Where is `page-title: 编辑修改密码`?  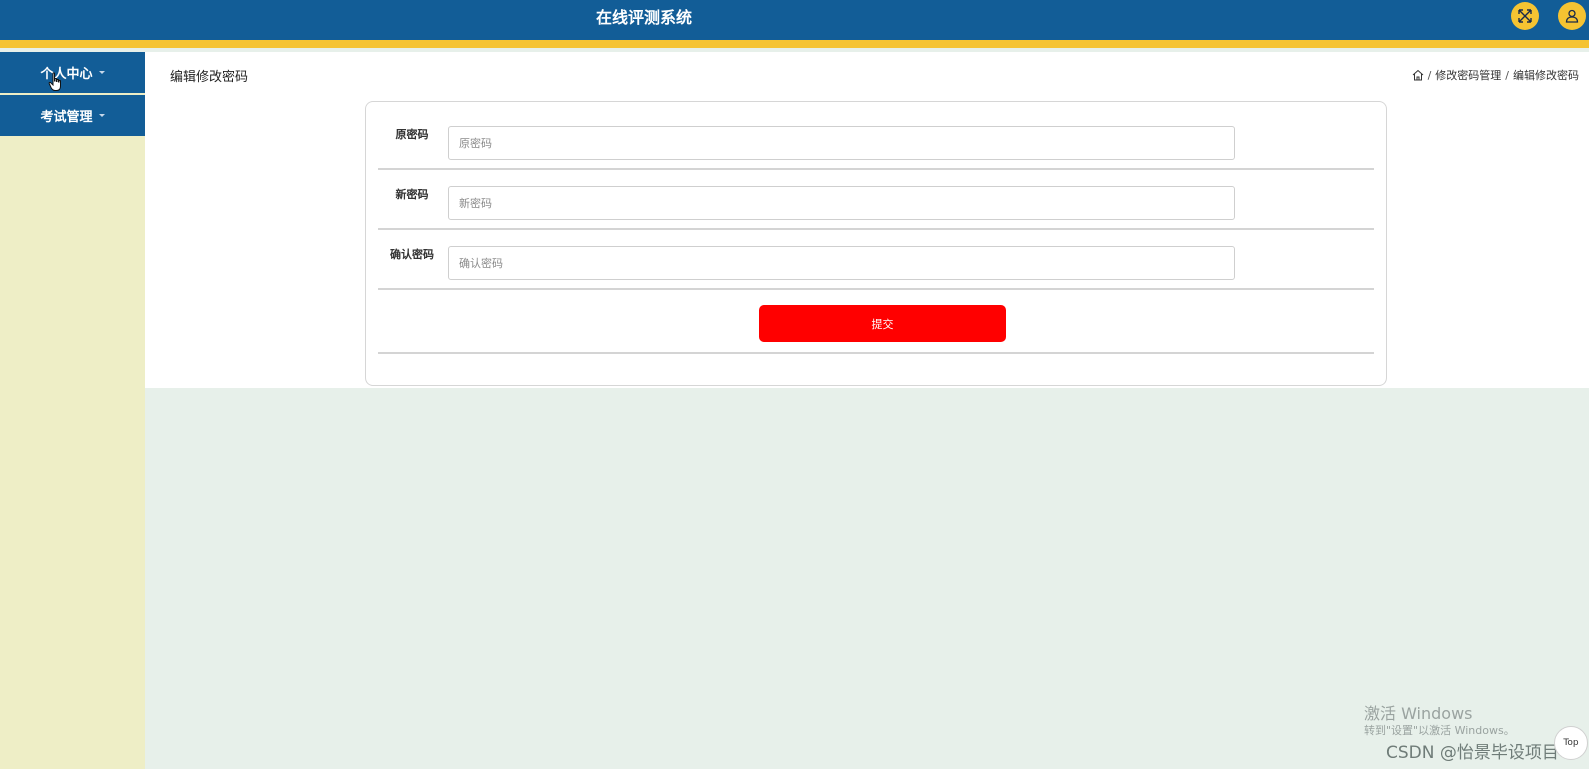
page-title: 编辑修改密码 is located at coordinates (209, 77).